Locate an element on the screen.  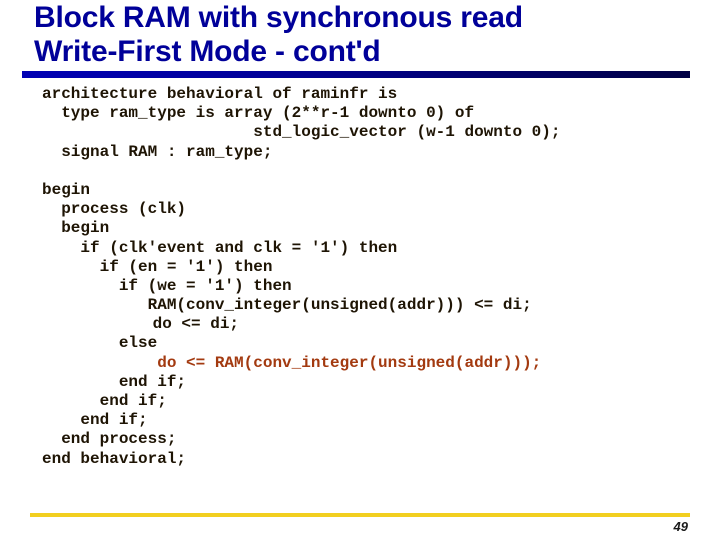
footer-divider-bar is located at coordinates (360, 515).